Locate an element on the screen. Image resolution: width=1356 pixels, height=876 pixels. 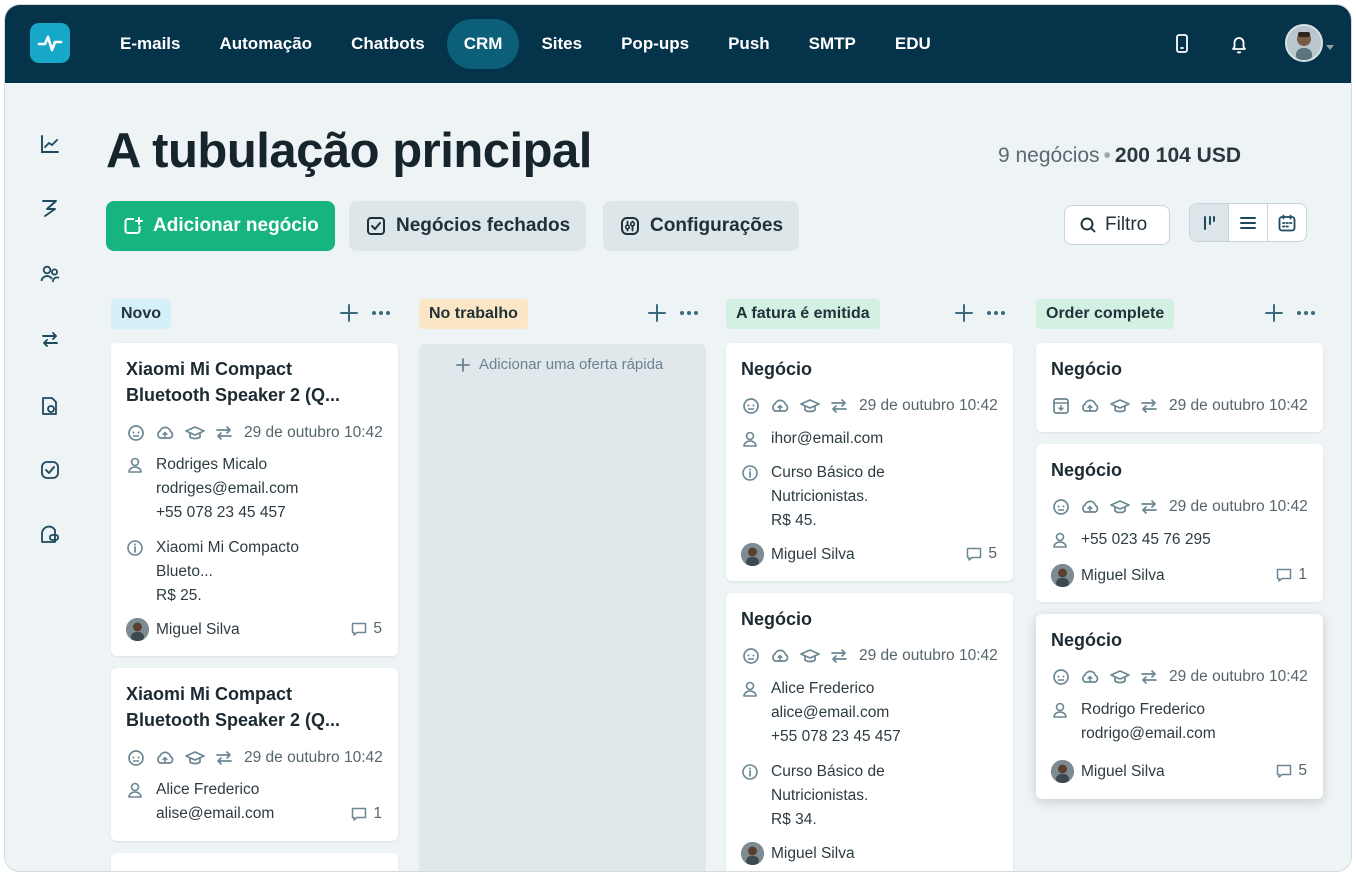
add-deal-button: Adicionar negócio is located at coordinates (220, 226).